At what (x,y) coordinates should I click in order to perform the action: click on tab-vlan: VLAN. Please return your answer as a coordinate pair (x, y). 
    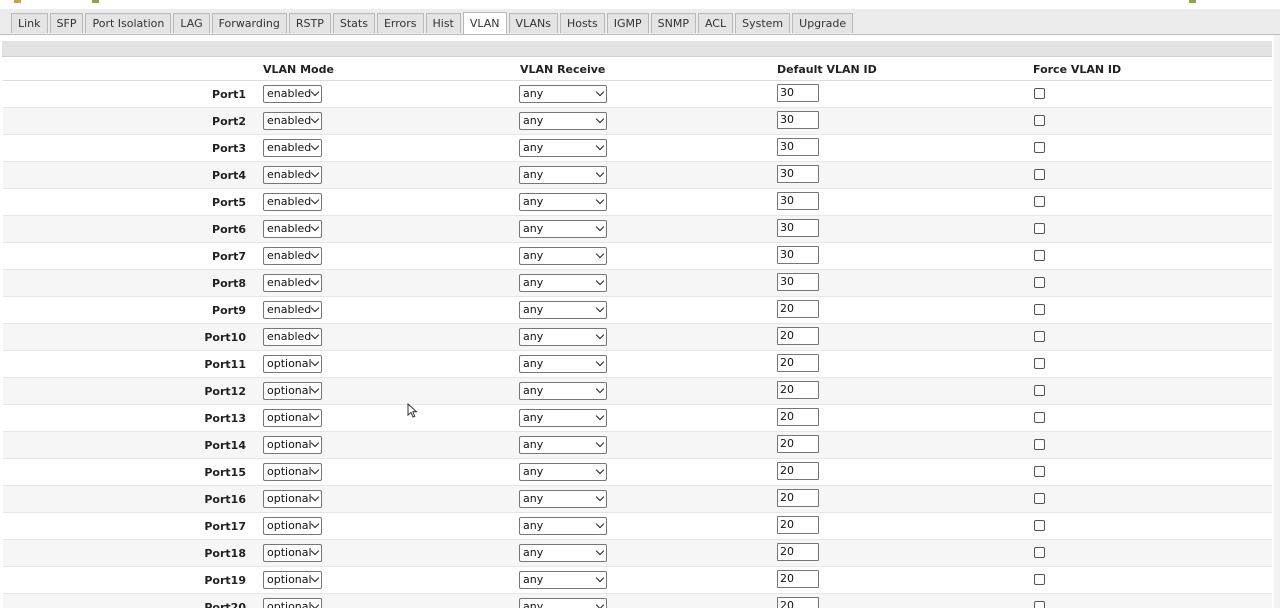
    Looking at the image, I should click on (484, 23).